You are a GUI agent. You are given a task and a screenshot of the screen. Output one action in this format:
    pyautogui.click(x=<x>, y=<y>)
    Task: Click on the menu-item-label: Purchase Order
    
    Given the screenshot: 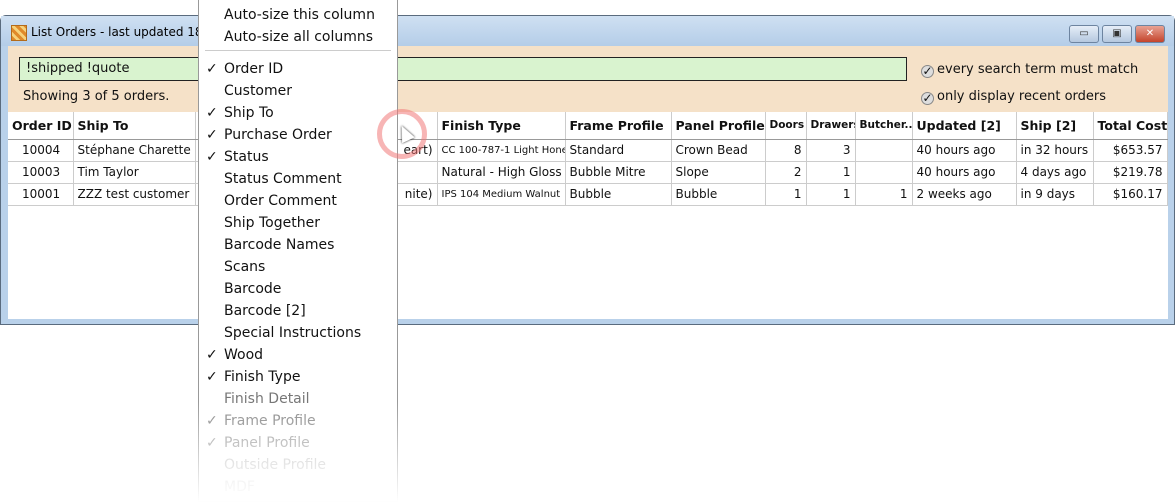 What is the action you would take?
    pyautogui.click(x=278, y=135)
    